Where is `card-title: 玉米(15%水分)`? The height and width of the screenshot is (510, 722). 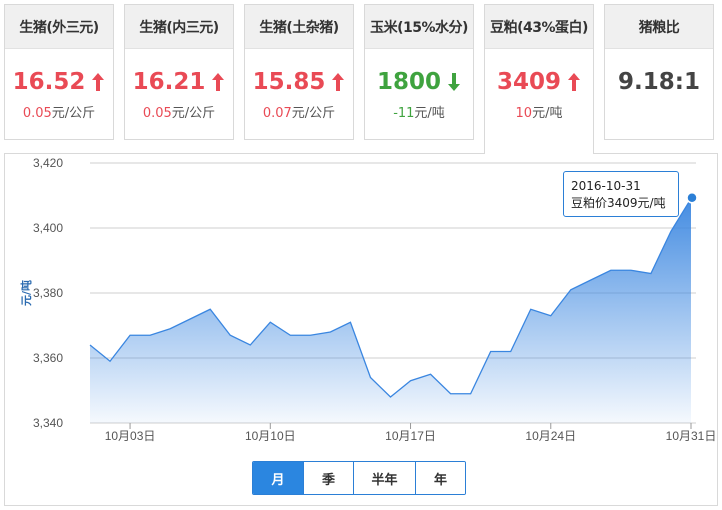
card-title: 玉米(15%水分) is located at coordinates (419, 27).